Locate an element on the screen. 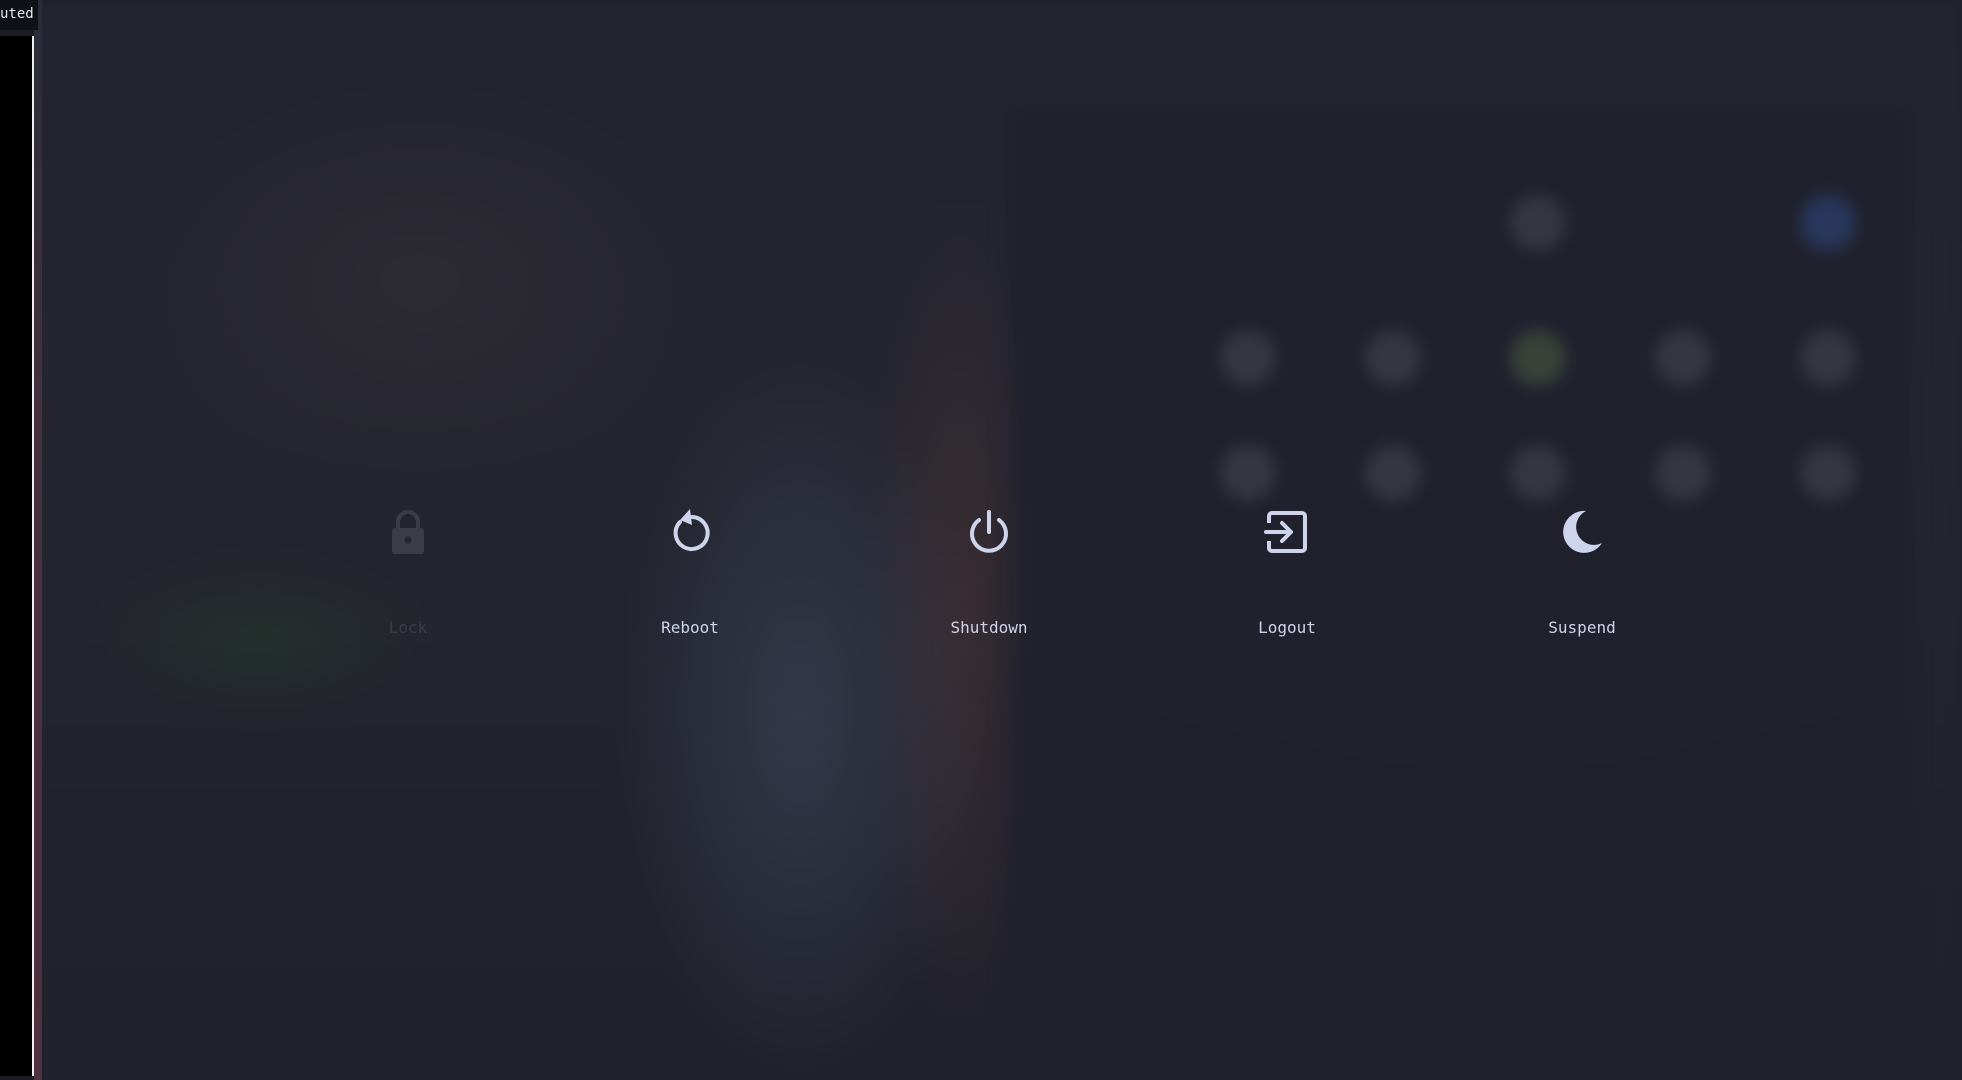  logout-label: Logout is located at coordinates (1287, 627).